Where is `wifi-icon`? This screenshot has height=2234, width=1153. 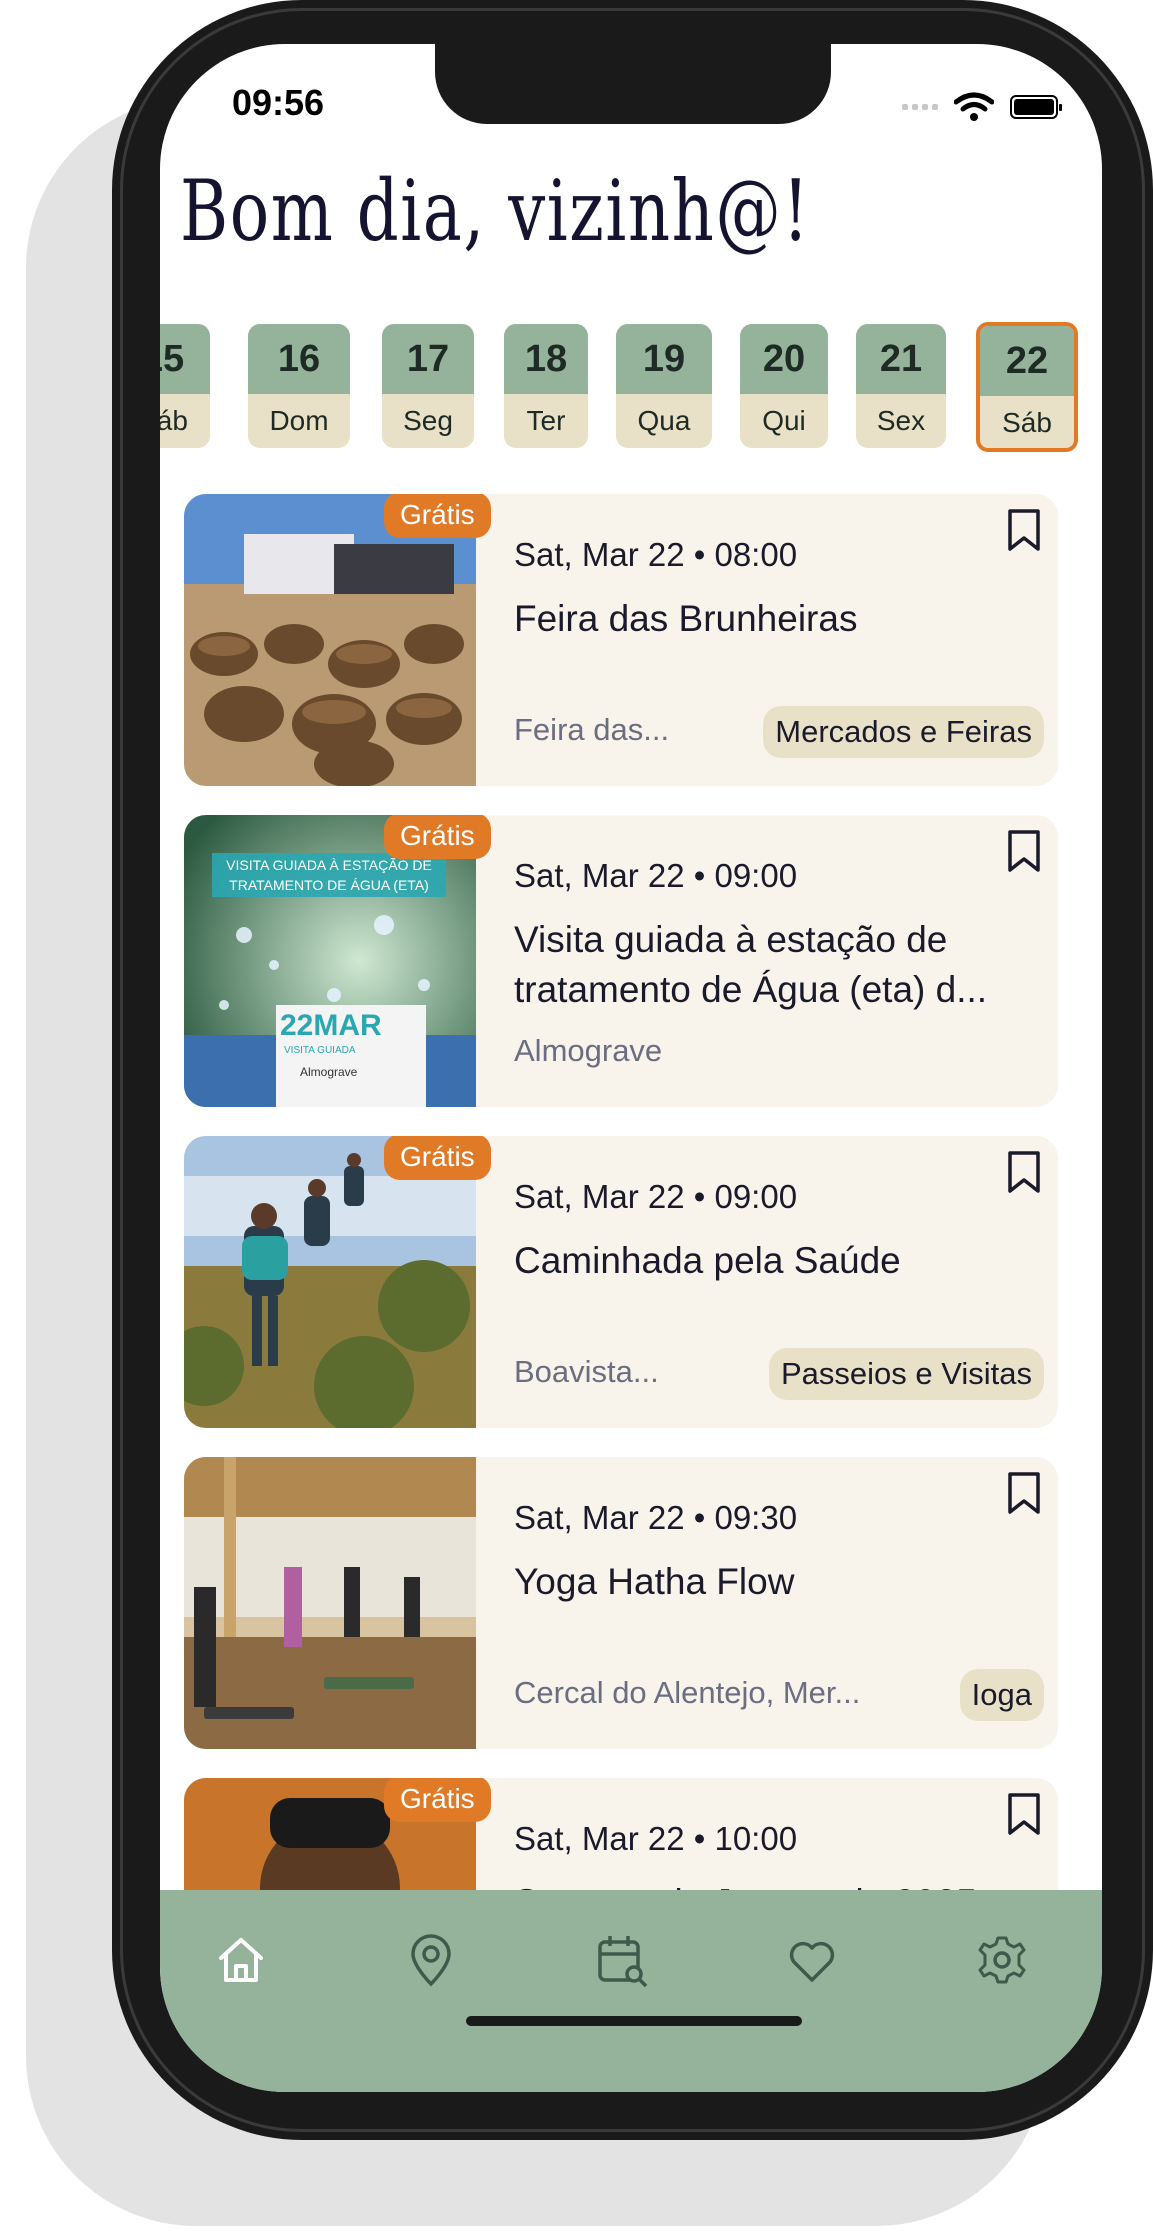
wifi-icon is located at coordinates (974, 106).